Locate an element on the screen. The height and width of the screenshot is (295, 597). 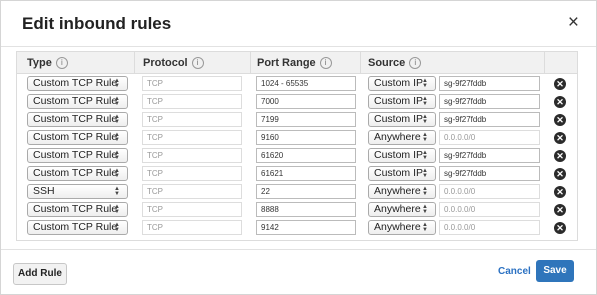
port-range-input: 8888 is located at coordinates (306, 209).